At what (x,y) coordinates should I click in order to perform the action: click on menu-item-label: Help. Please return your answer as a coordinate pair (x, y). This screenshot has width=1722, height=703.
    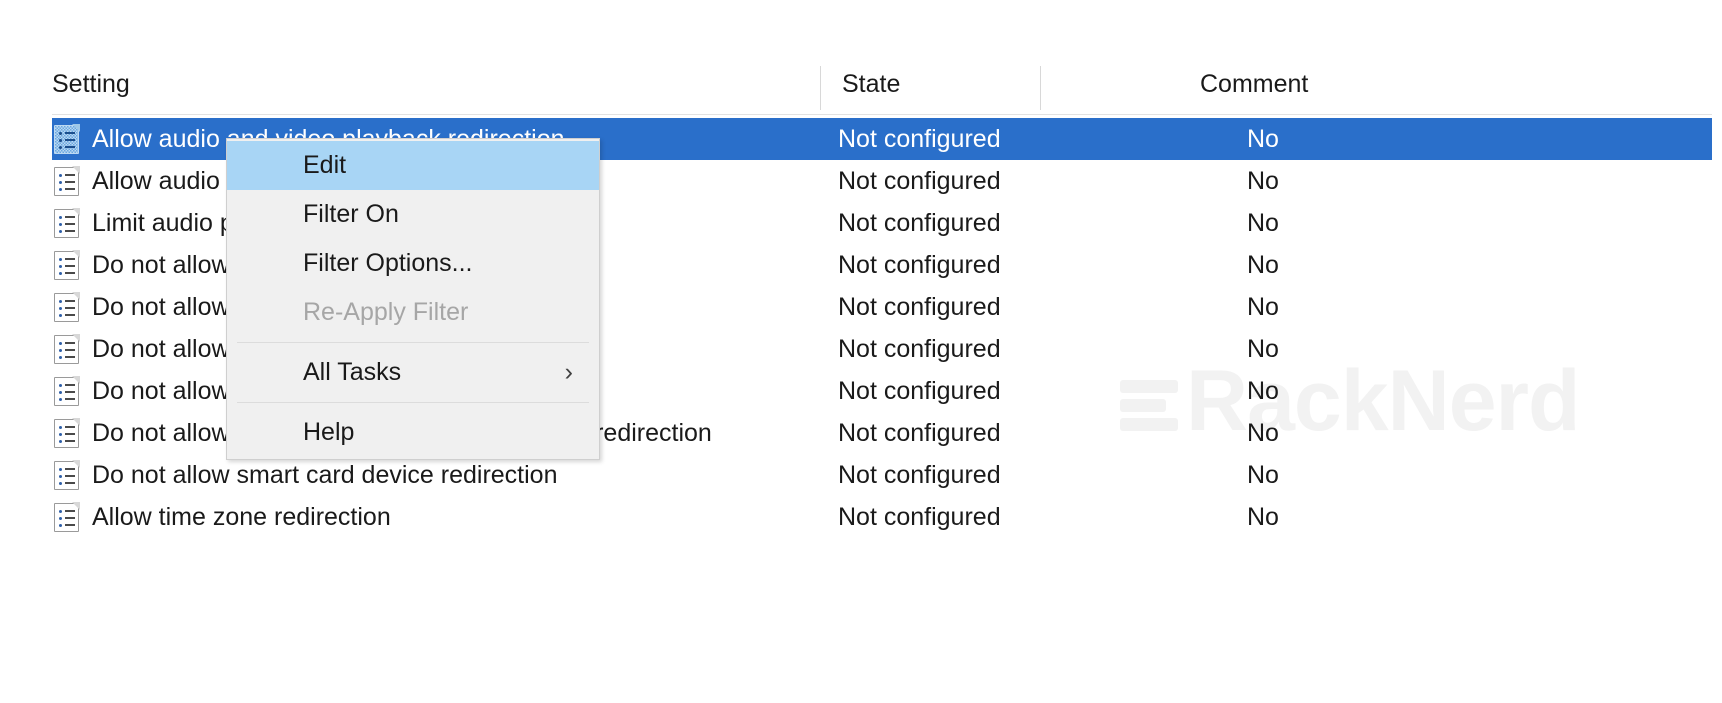
    Looking at the image, I should click on (329, 432).